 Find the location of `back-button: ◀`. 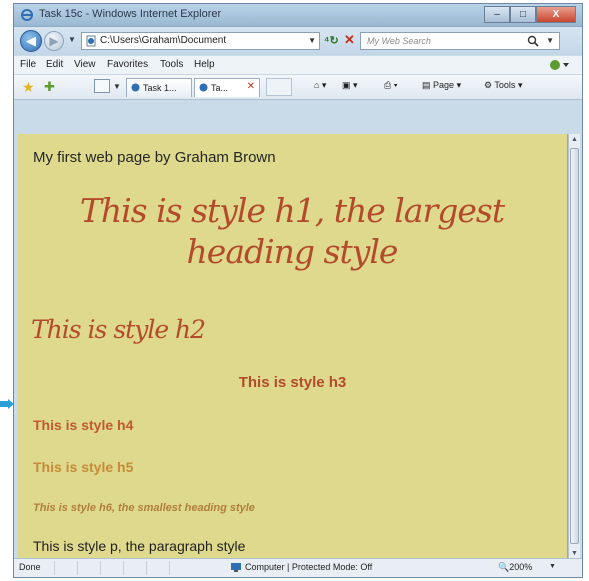

back-button: ◀ is located at coordinates (31, 41).